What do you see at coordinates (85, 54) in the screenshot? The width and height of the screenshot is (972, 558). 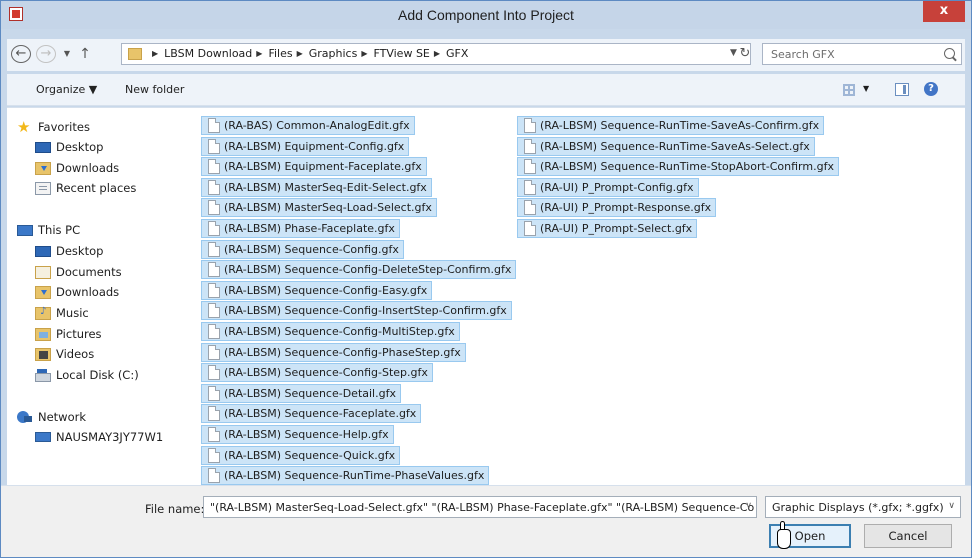 I see `up-button: ↑` at bounding box center [85, 54].